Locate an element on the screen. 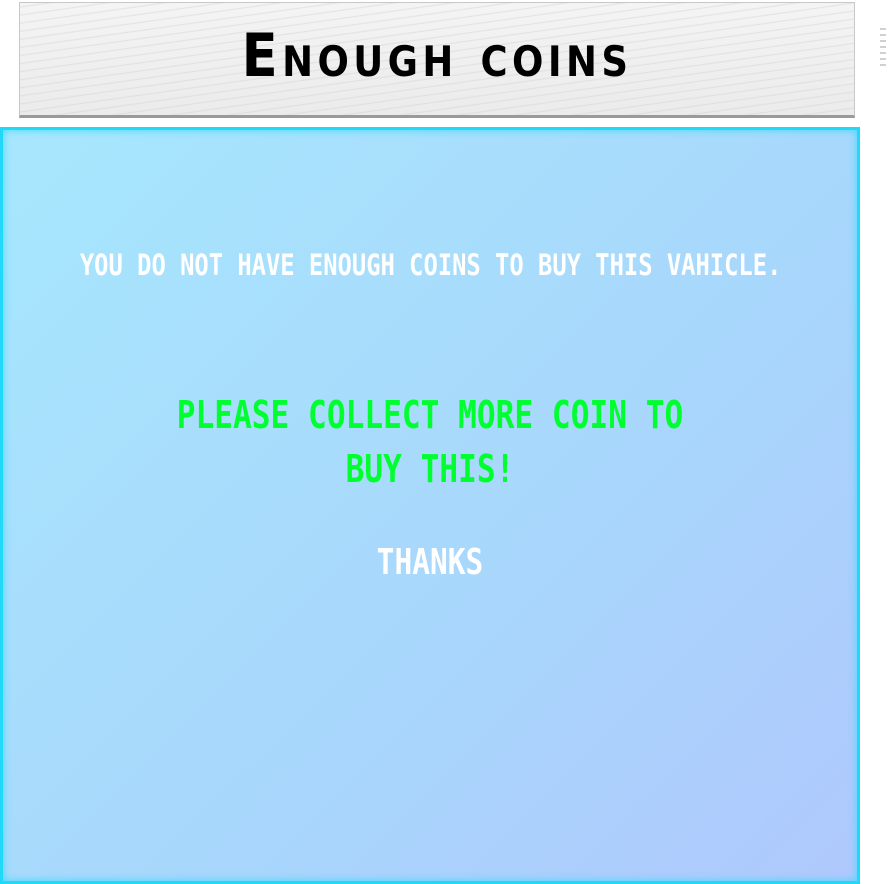  header-banner: Enough coins is located at coordinates (437, 60).